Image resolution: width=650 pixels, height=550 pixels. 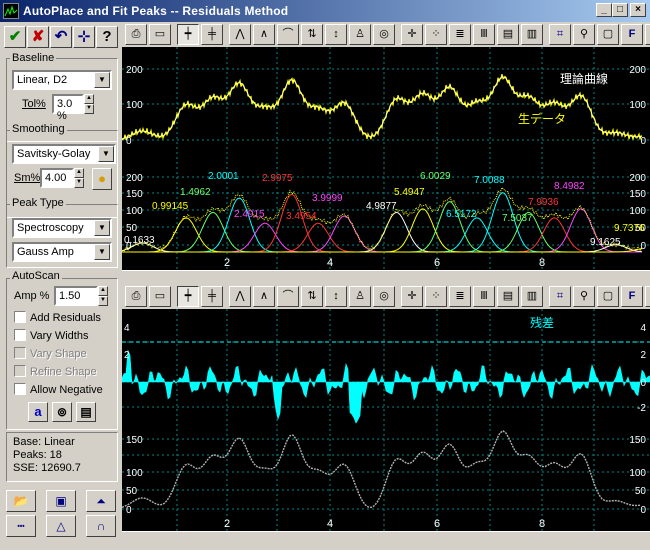 What do you see at coordinates (330, 524) in the screenshot?
I see `x-tick-label: 4` at bounding box center [330, 524].